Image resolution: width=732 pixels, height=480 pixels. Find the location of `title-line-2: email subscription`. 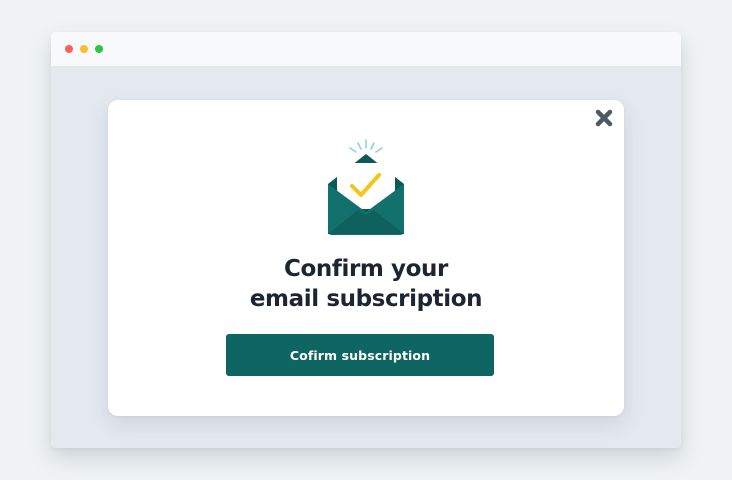

title-line-2: email subscription is located at coordinates (366, 299).